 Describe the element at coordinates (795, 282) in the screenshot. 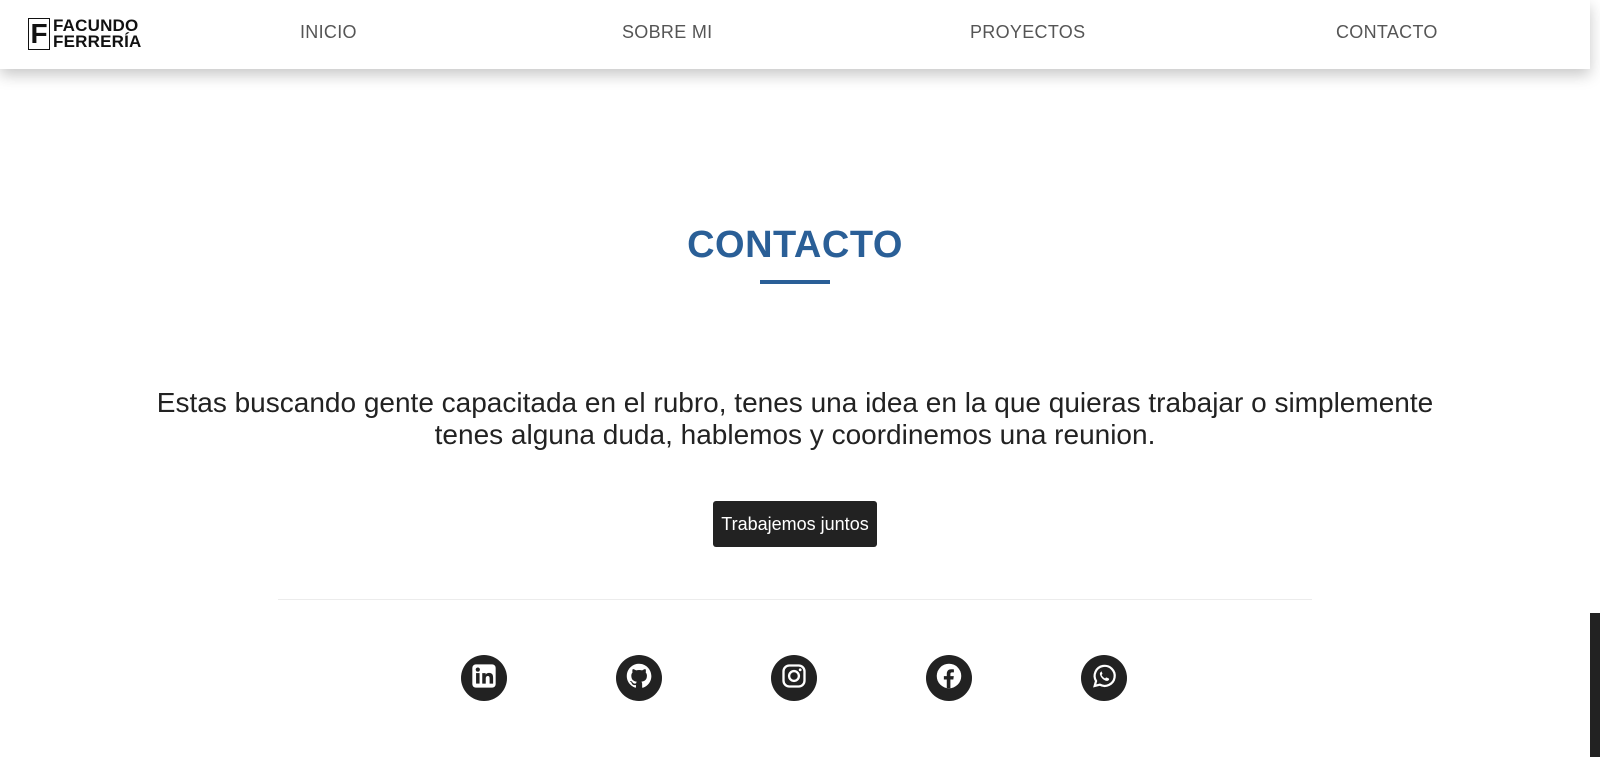

I see `title-underline` at that location.